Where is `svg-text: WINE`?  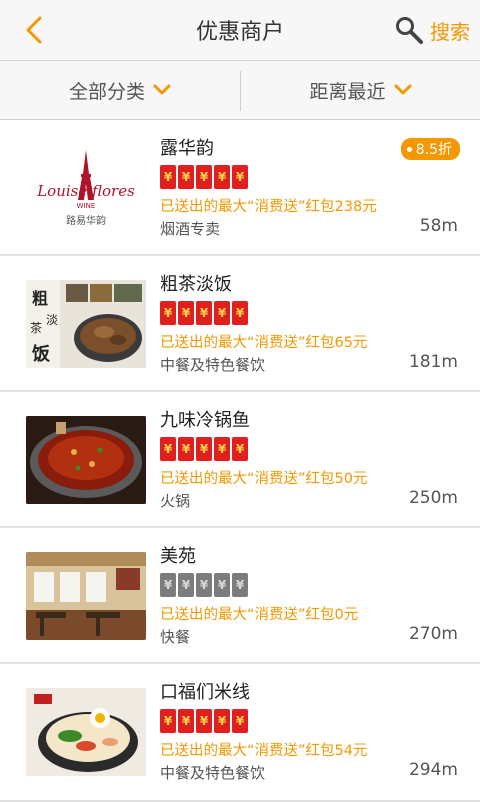
svg-text: WINE is located at coordinates (86, 206).